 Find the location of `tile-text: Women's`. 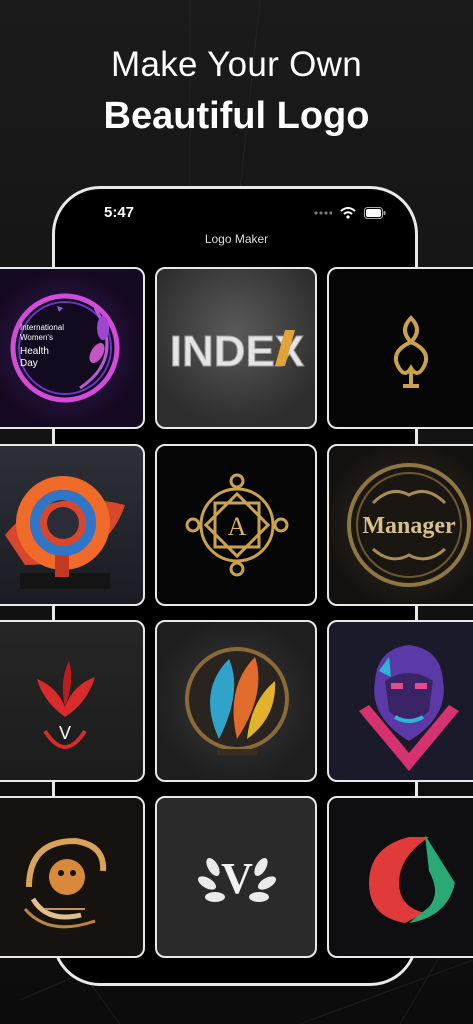

tile-text: Women's is located at coordinates (36, 337).